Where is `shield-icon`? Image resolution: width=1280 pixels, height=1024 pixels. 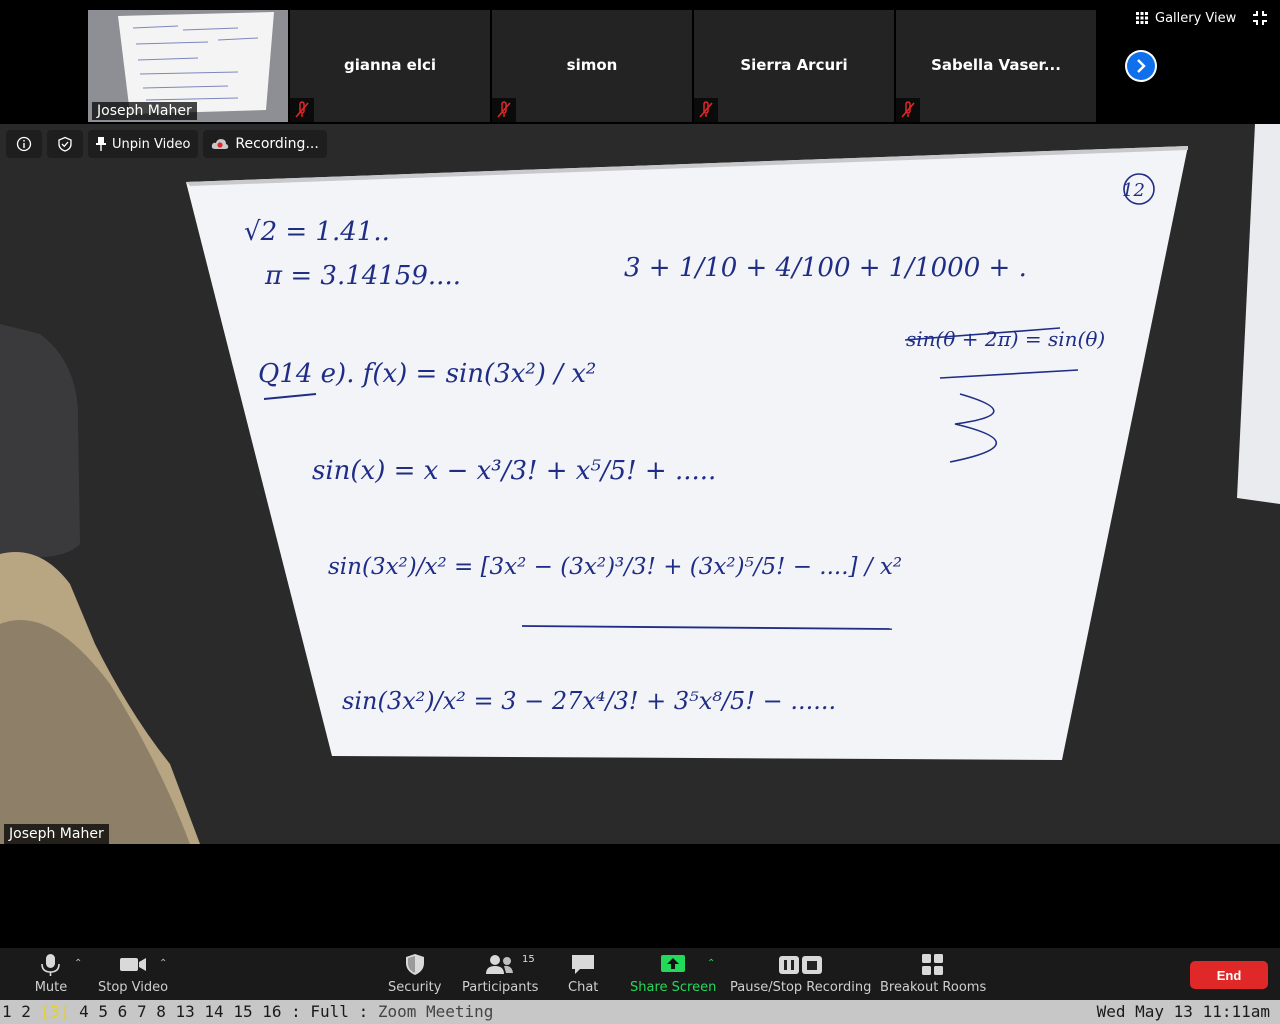 shield-icon is located at coordinates (414, 964).